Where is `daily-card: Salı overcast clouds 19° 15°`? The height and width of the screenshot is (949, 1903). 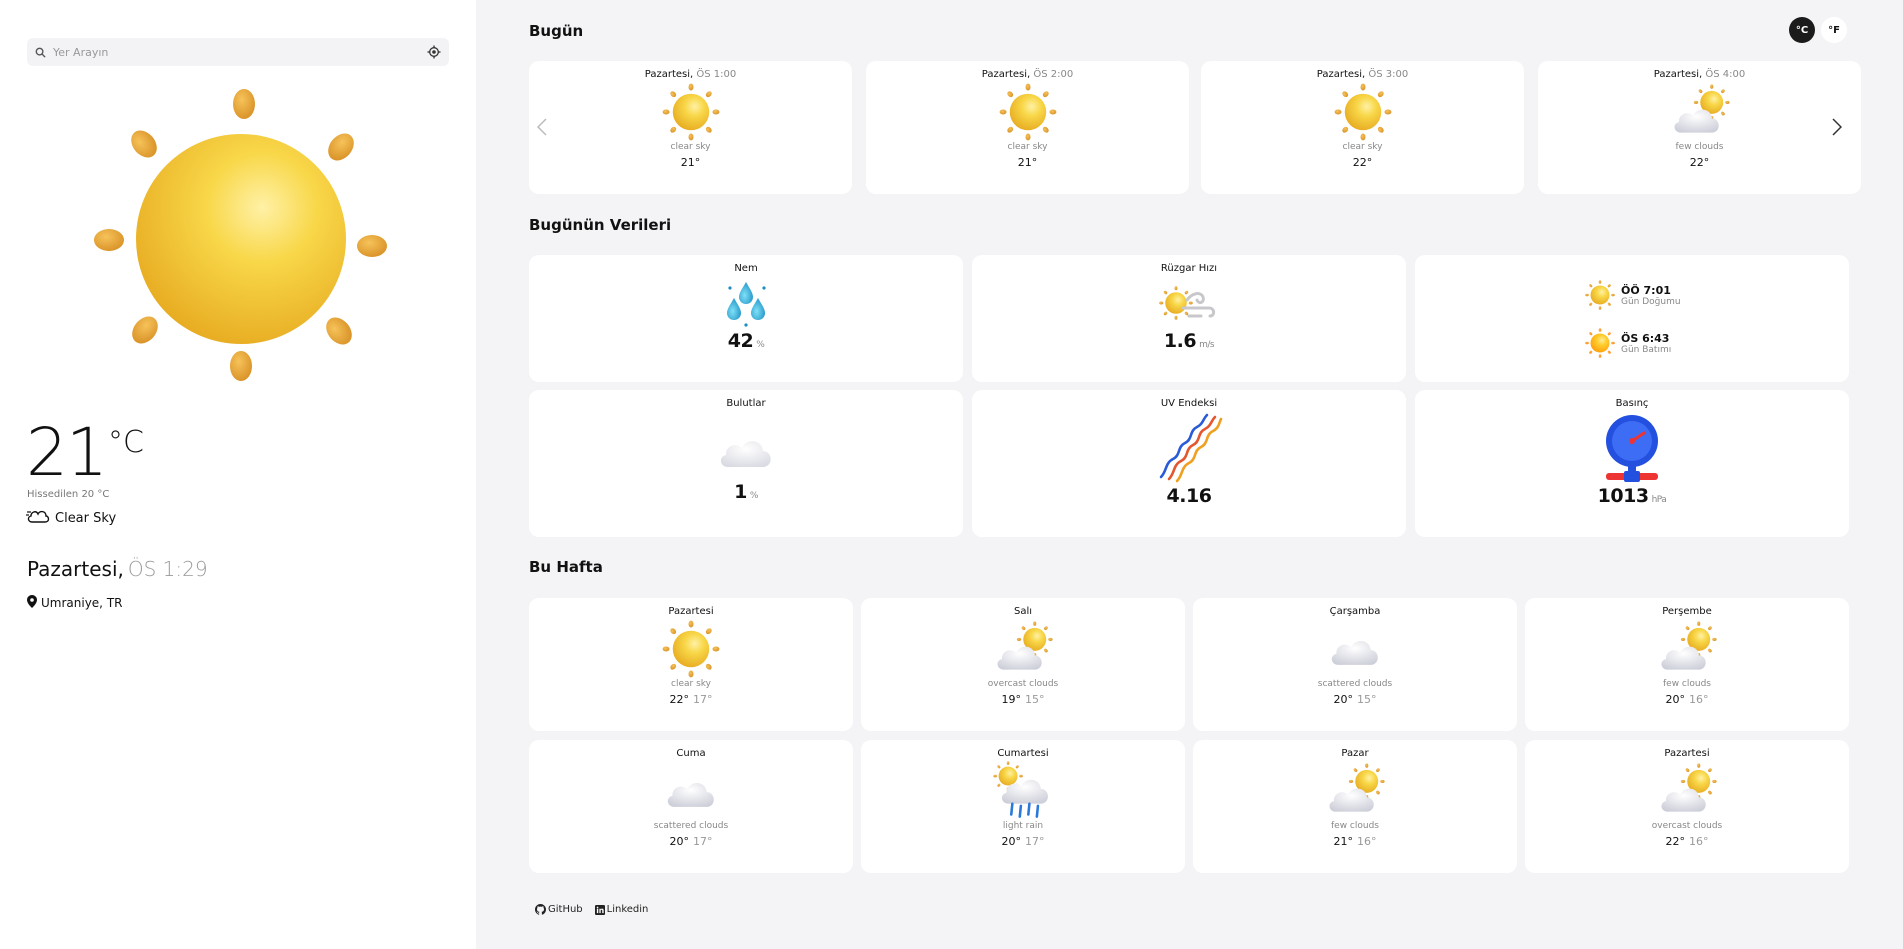
daily-card: Salı overcast clouds 19° 15° is located at coordinates (1023, 664).